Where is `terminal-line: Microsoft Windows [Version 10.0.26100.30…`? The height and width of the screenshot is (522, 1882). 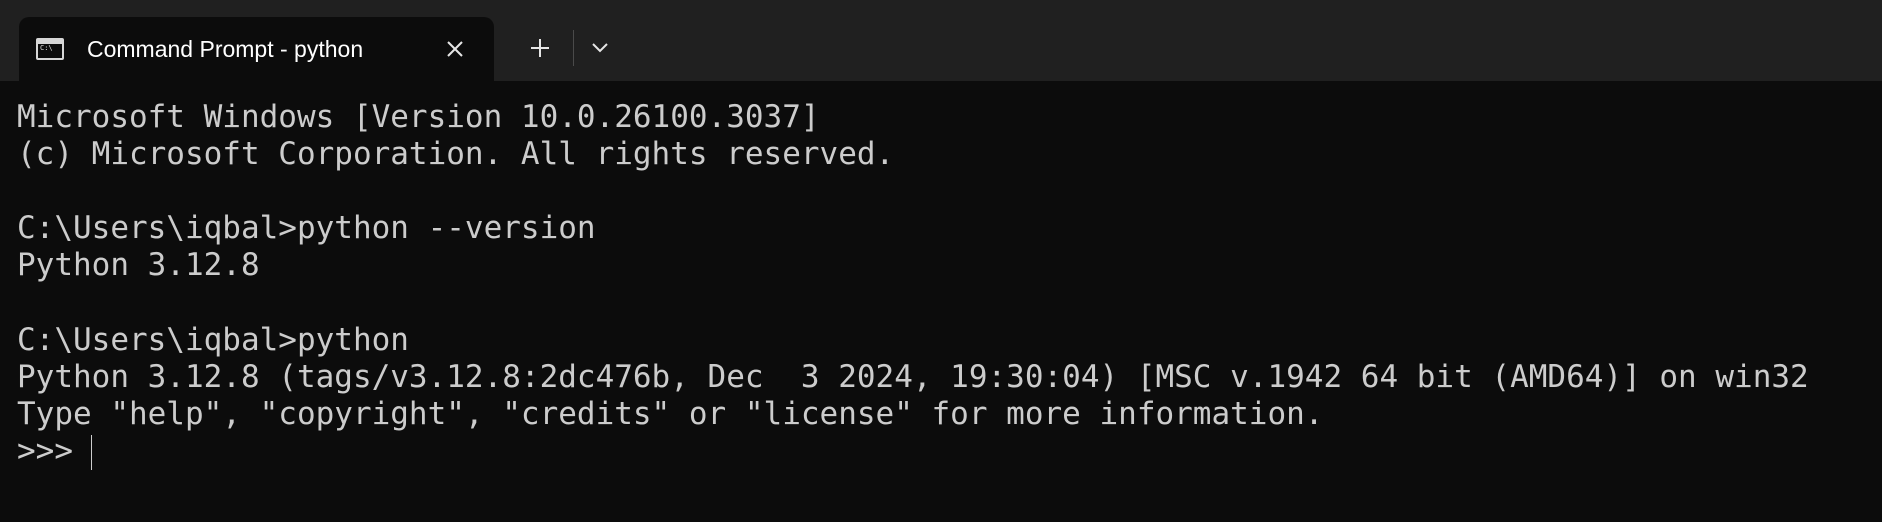 terminal-line: Microsoft Windows [Version 10.0.26100.30… is located at coordinates (418, 117).